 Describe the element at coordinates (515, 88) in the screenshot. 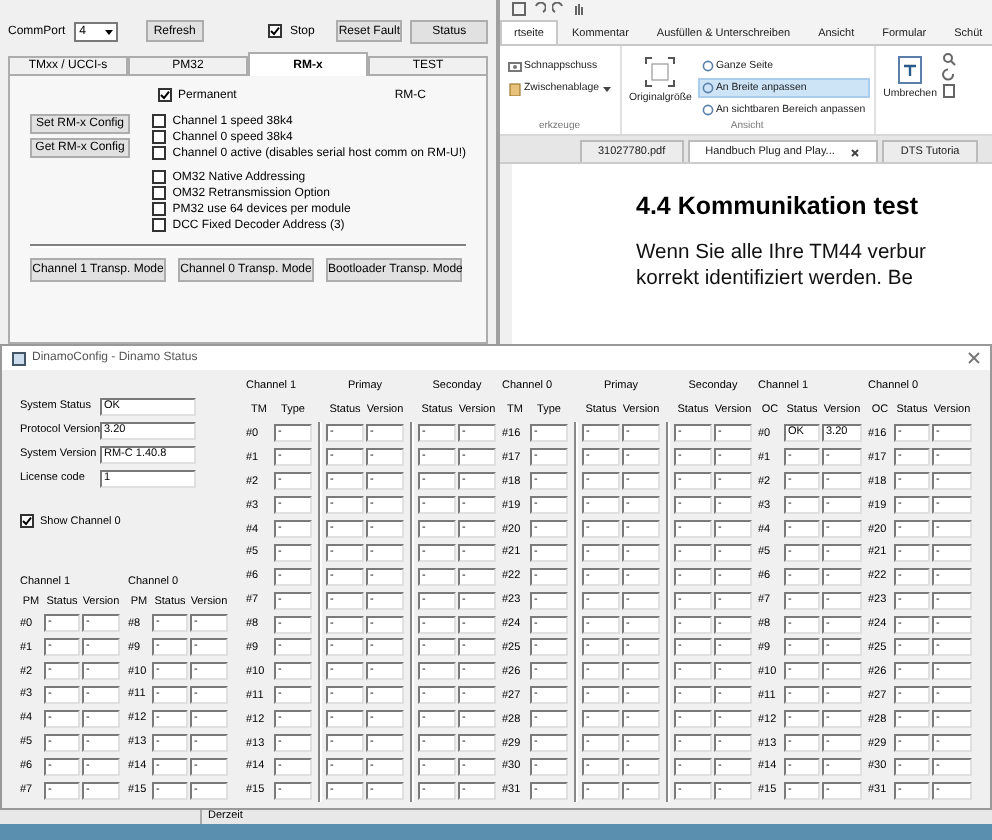

I see `clipboard-icon` at that location.